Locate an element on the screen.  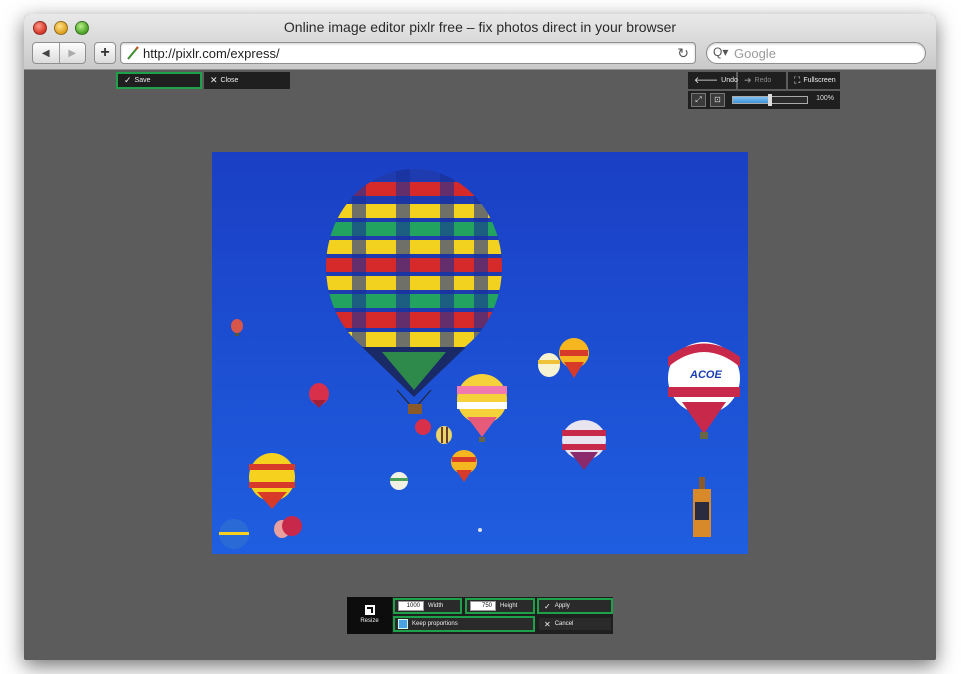
zoom-slider-fill is located at coordinates (751, 100).